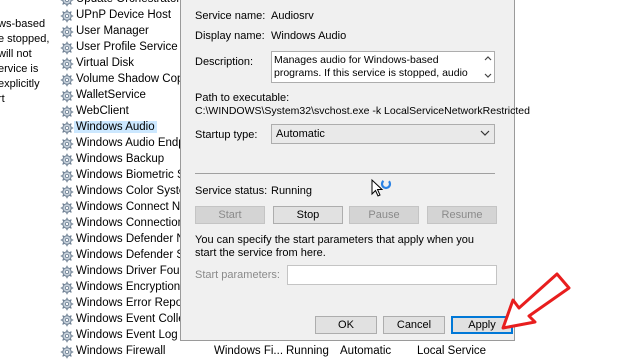 Image resolution: width=640 pixels, height=360 pixels. Describe the element at coordinates (128, 2) in the screenshot. I see `service-name: Update Orchestrator Ser` at that location.